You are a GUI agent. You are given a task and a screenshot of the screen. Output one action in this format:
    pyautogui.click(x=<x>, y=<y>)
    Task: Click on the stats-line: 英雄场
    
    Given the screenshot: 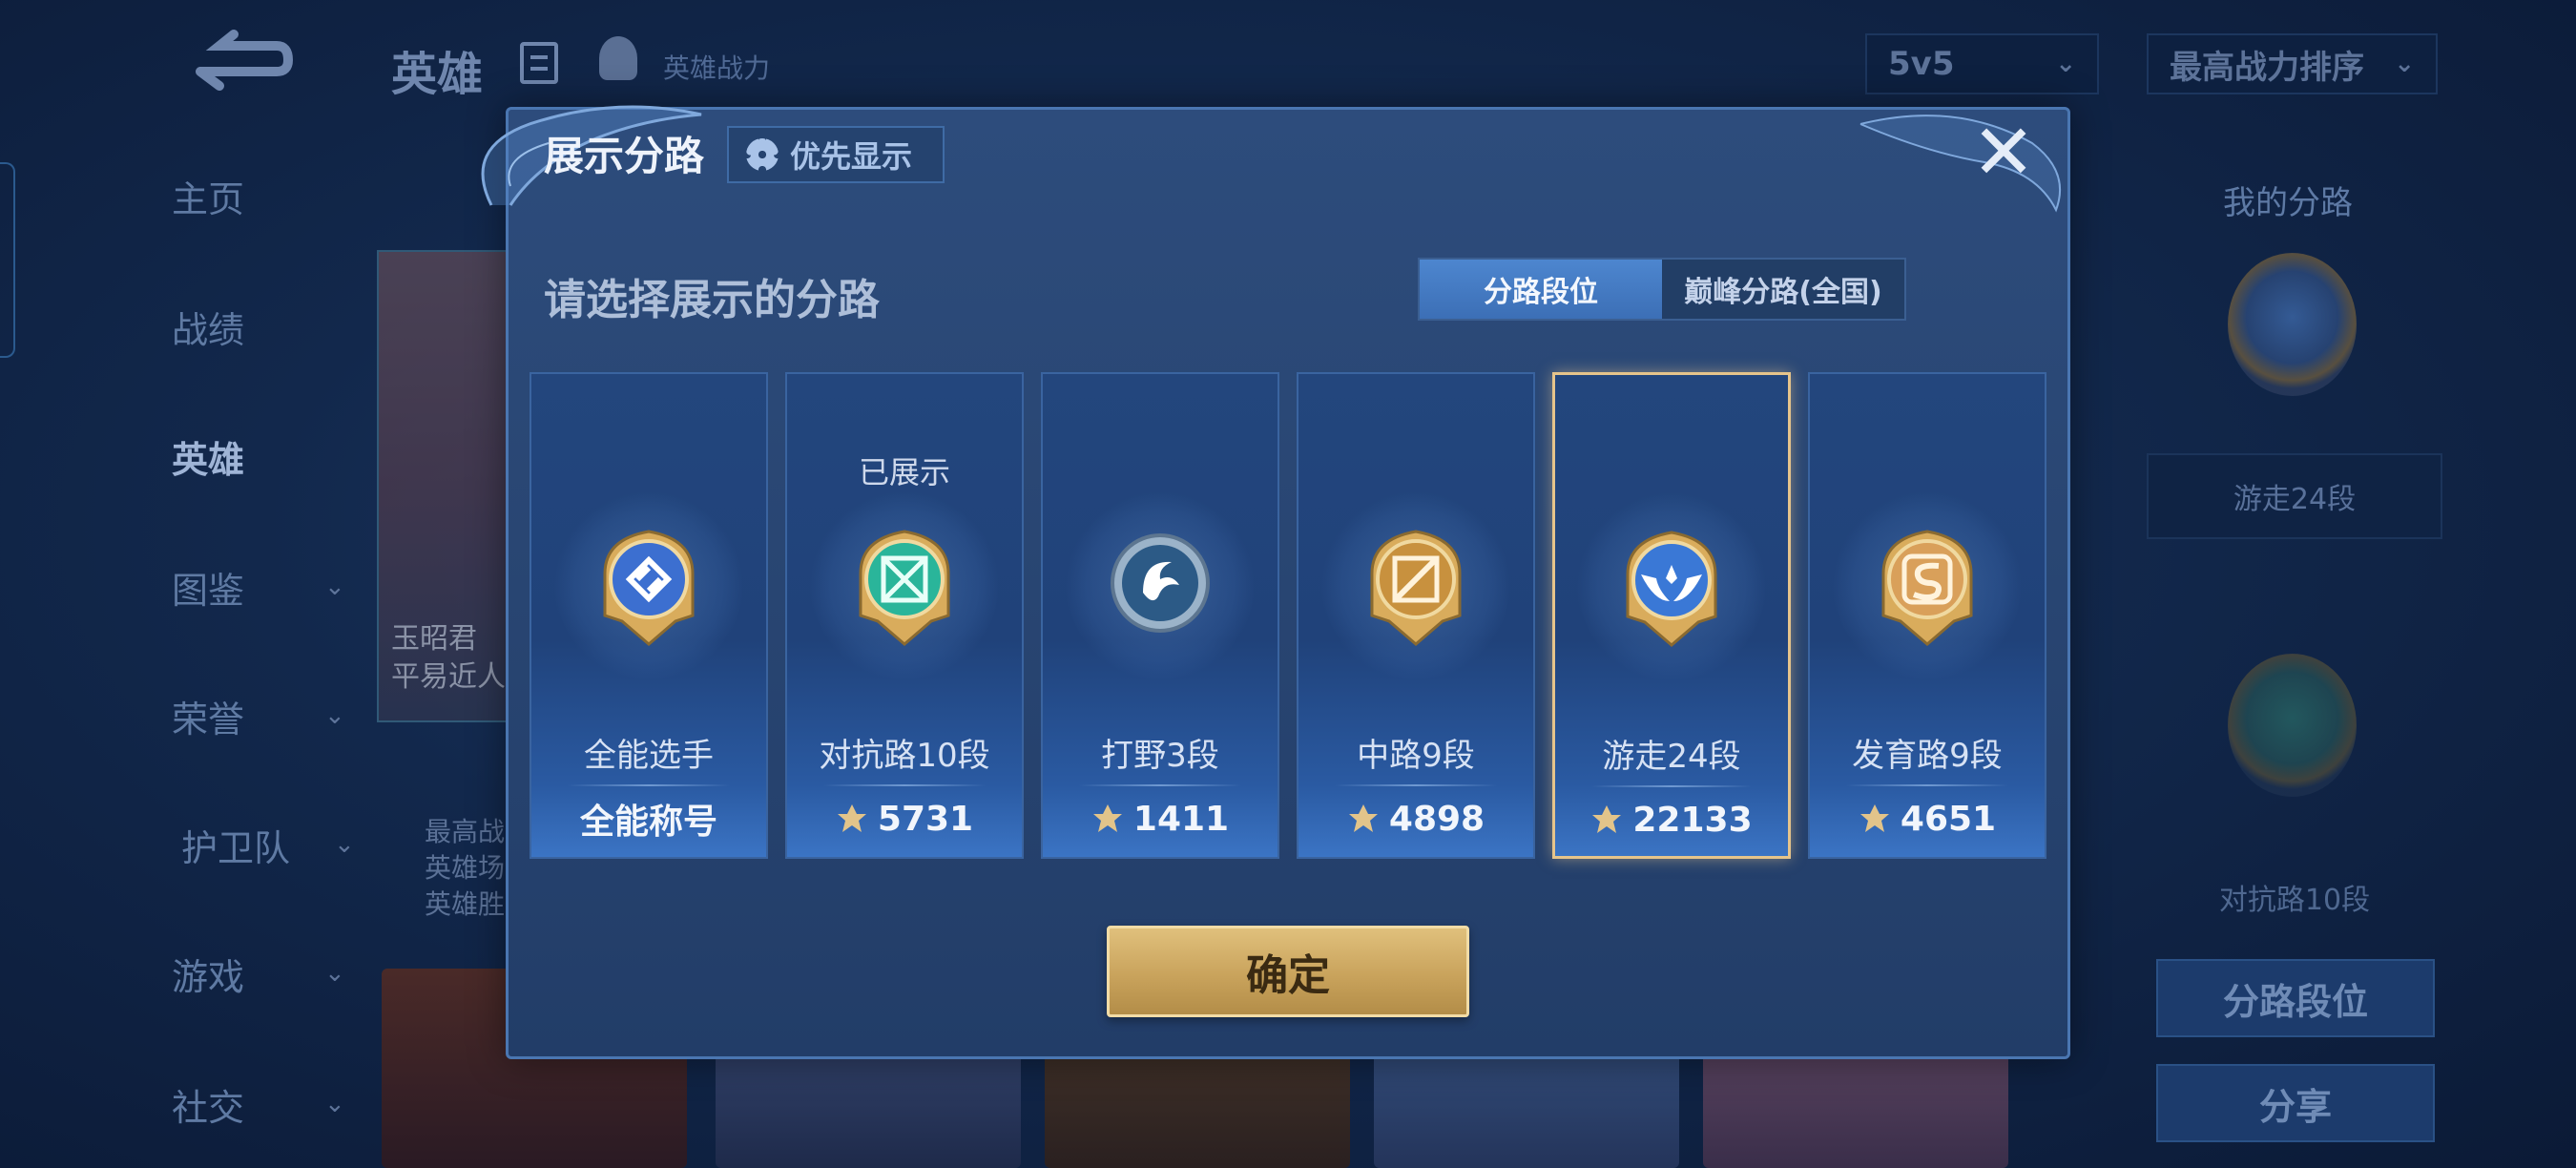 What is the action you would take?
    pyautogui.click(x=465, y=868)
    